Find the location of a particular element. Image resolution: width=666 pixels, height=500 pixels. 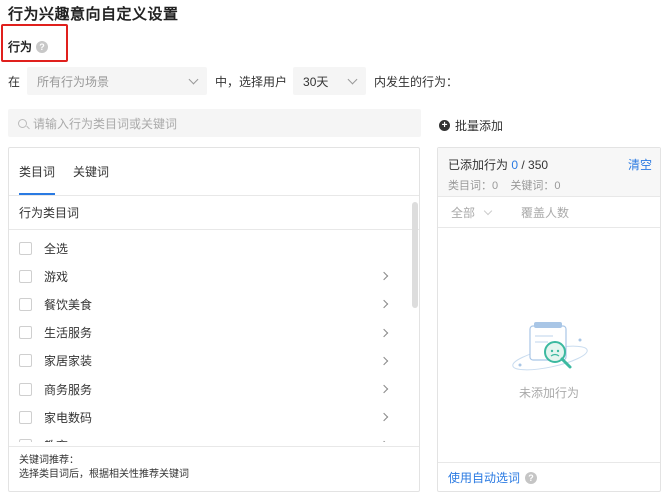

selected-filter-row: 全部 覆盖人数 is located at coordinates (549, 213).